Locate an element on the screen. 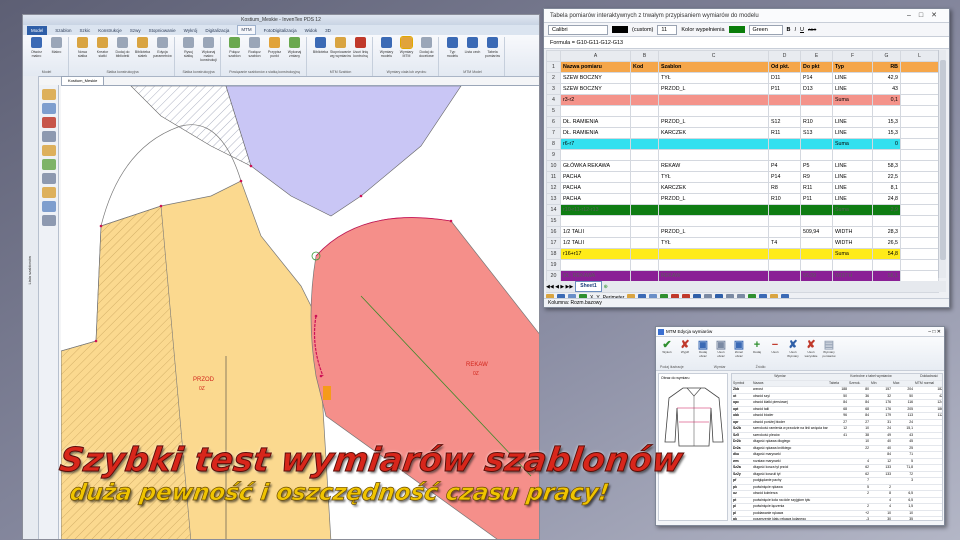 The height and width of the screenshot is (540, 960). table-cell: 58,3 is located at coordinates (886, 166).